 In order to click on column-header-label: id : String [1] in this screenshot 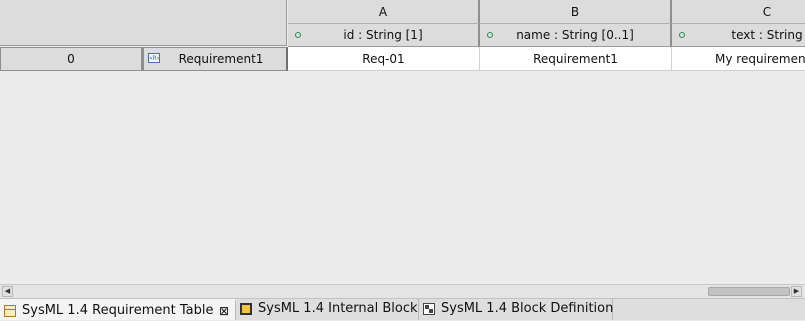, I will do `click(383, 35)`.